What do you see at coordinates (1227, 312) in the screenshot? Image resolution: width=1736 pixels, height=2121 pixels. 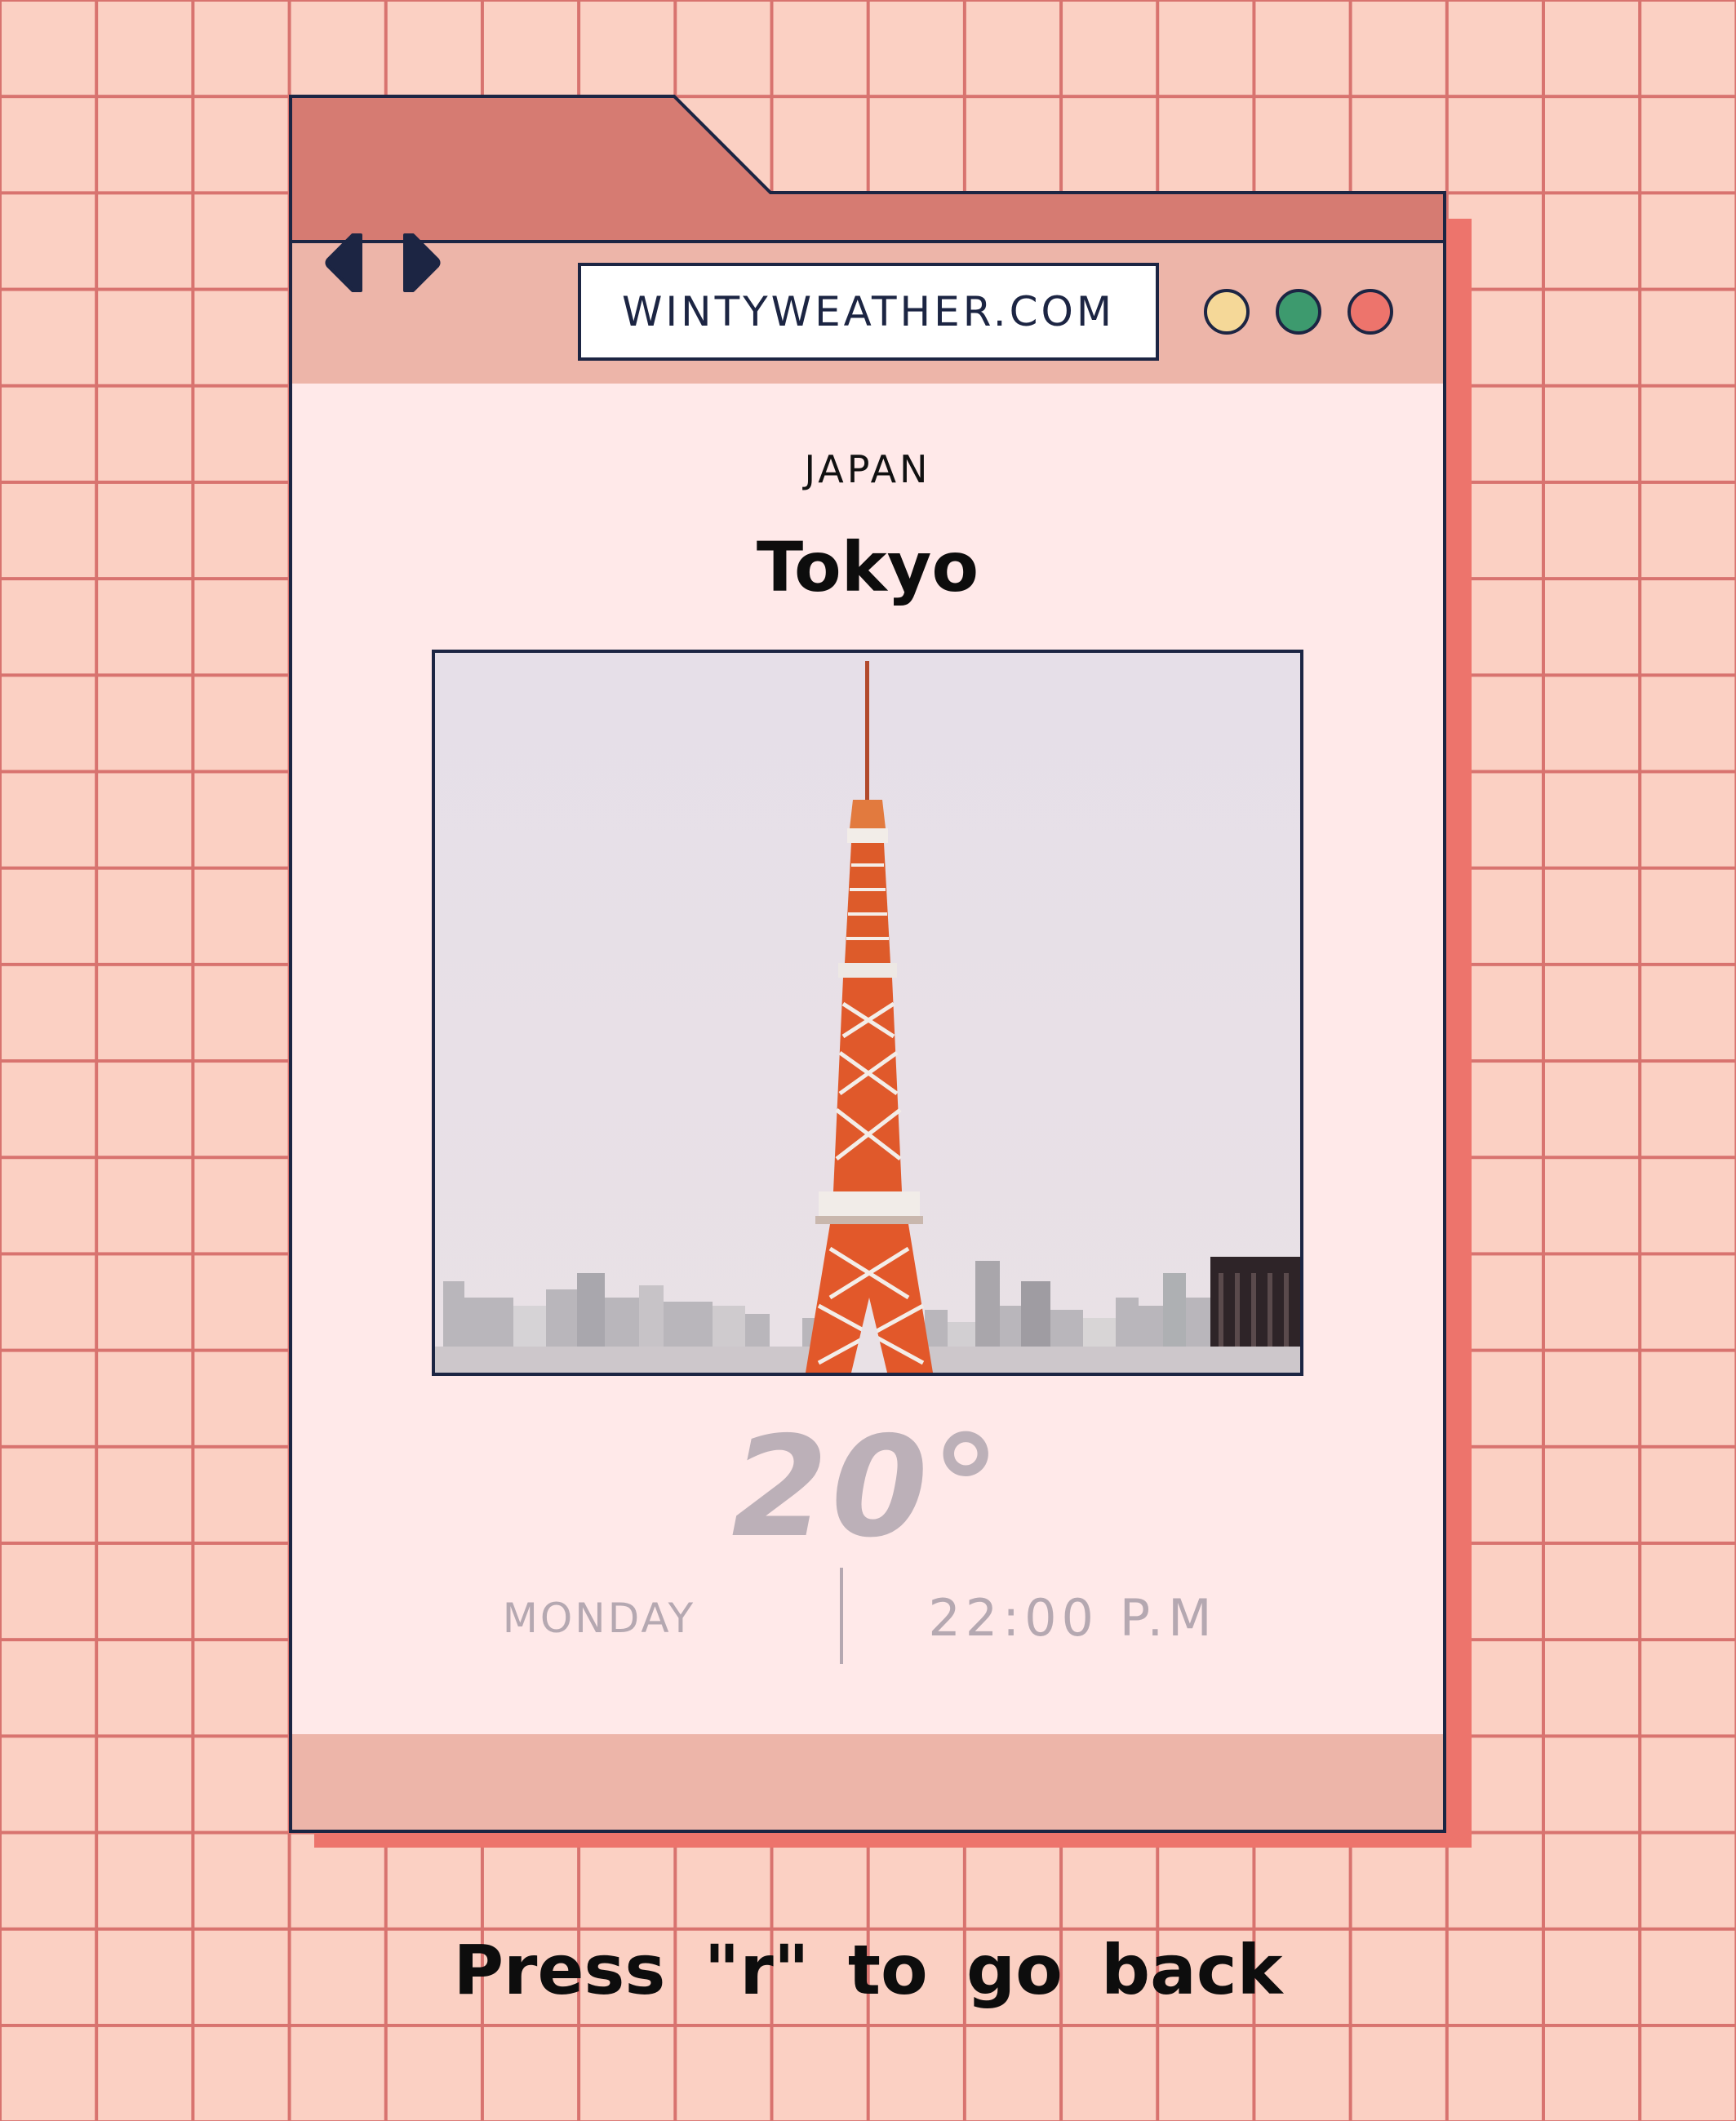 I see `minimize-button` at bounding box center [1227, 312].